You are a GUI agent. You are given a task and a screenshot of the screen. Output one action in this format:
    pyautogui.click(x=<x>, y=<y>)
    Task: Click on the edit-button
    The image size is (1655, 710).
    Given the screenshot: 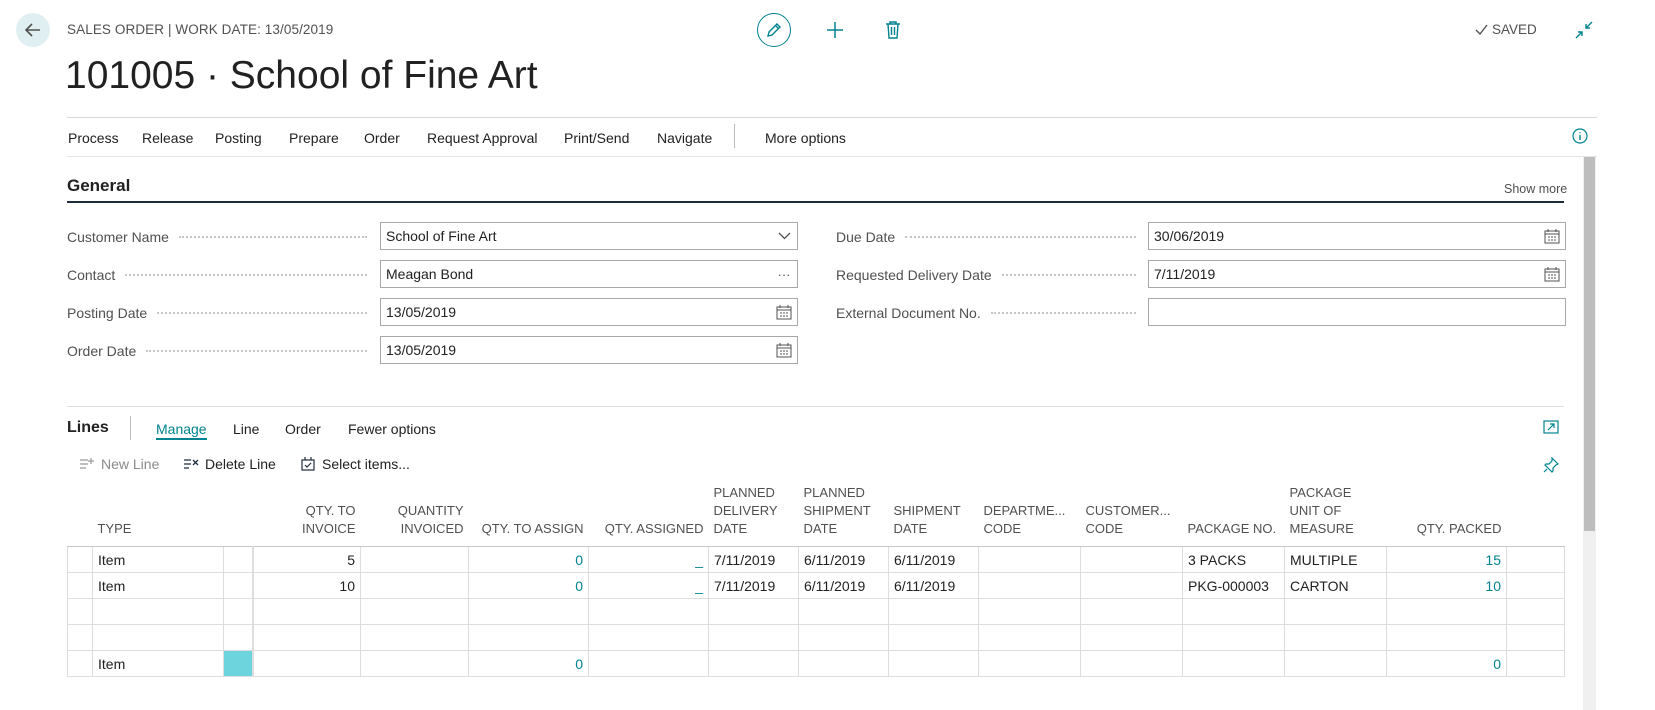 What is the action you would take?
    pyautogui.click(x=774, y=30)
    